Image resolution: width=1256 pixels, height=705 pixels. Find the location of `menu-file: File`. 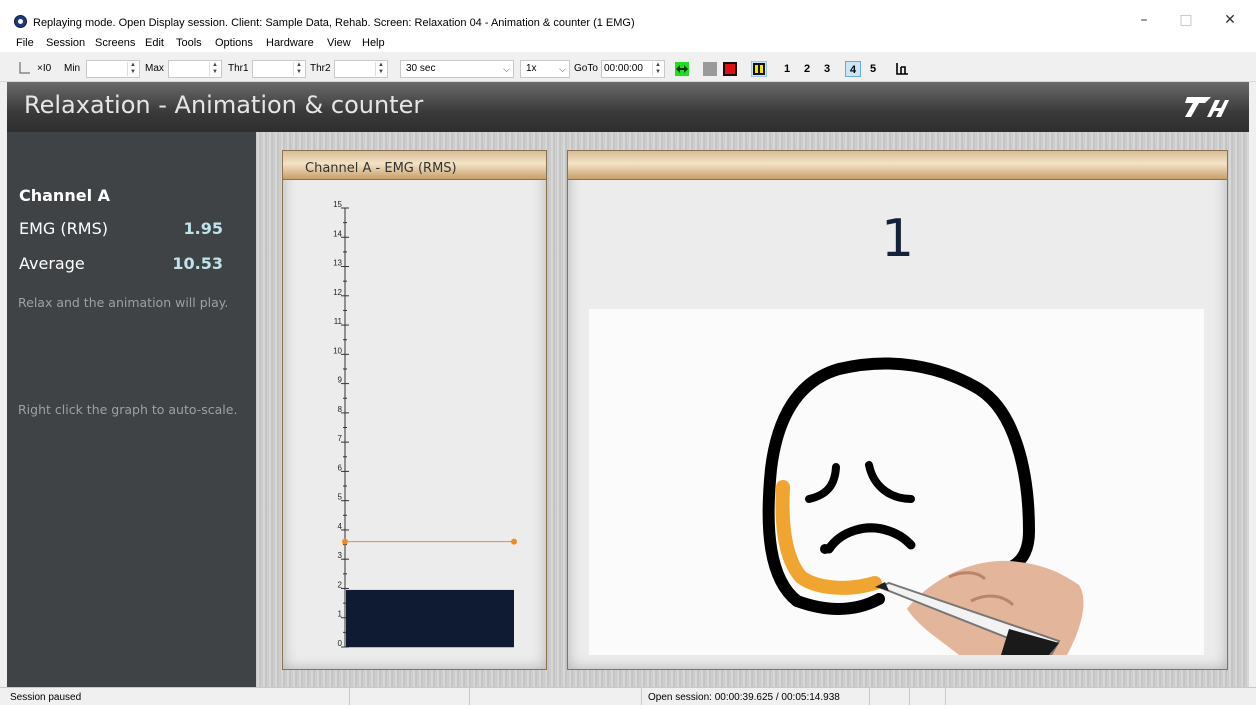

menu-file: File is located at coordinates (25, 43).